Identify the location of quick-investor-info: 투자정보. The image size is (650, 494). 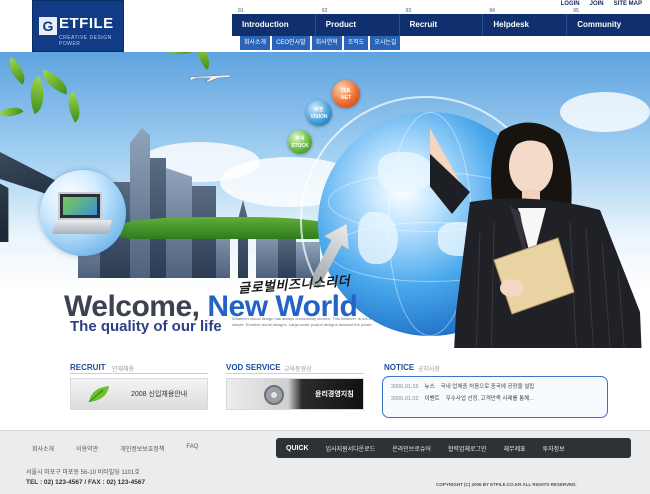
(554, 448).